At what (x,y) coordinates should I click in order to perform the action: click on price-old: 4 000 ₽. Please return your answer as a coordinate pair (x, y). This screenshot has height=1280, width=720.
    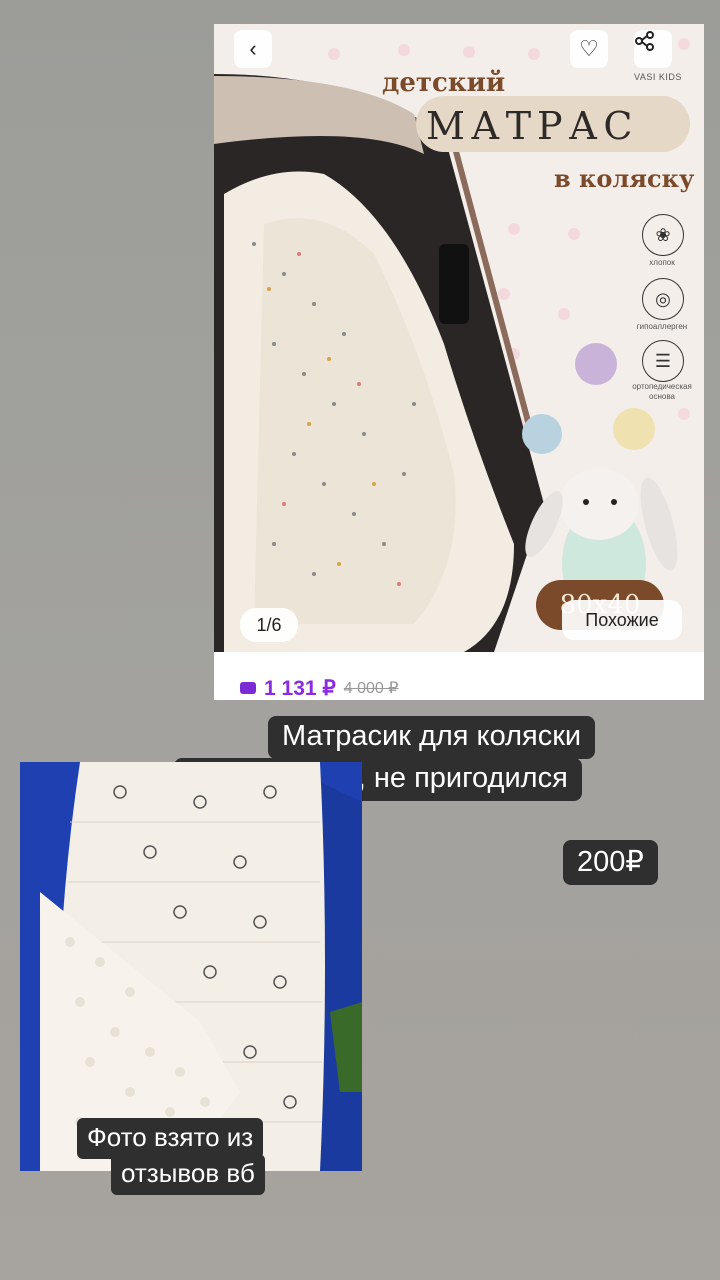
    Looking at the image, I should click on (371, 688).